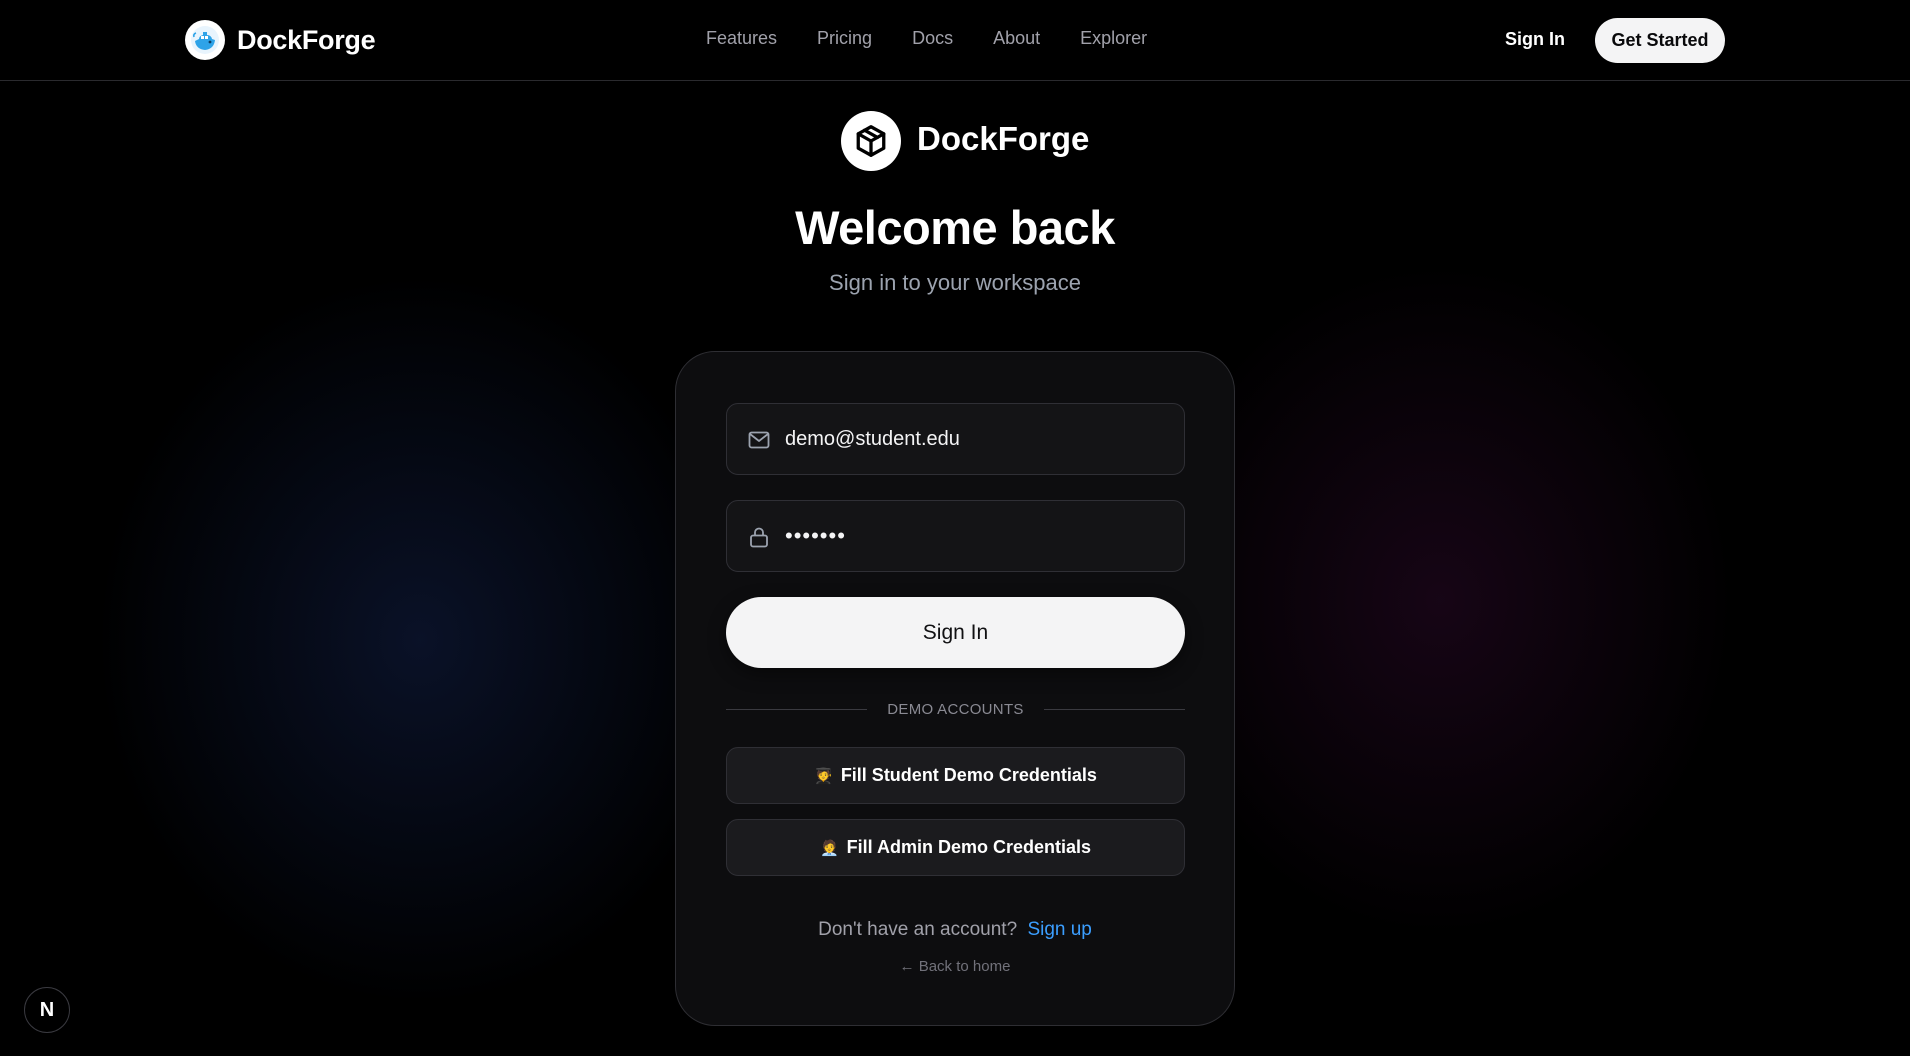 This screenshot has height=1056, width=1910. Describe the element at coordinates (823, 776) in the screenshot. I see `graduation-cap-icon: 🧑‍🎓` at that location.